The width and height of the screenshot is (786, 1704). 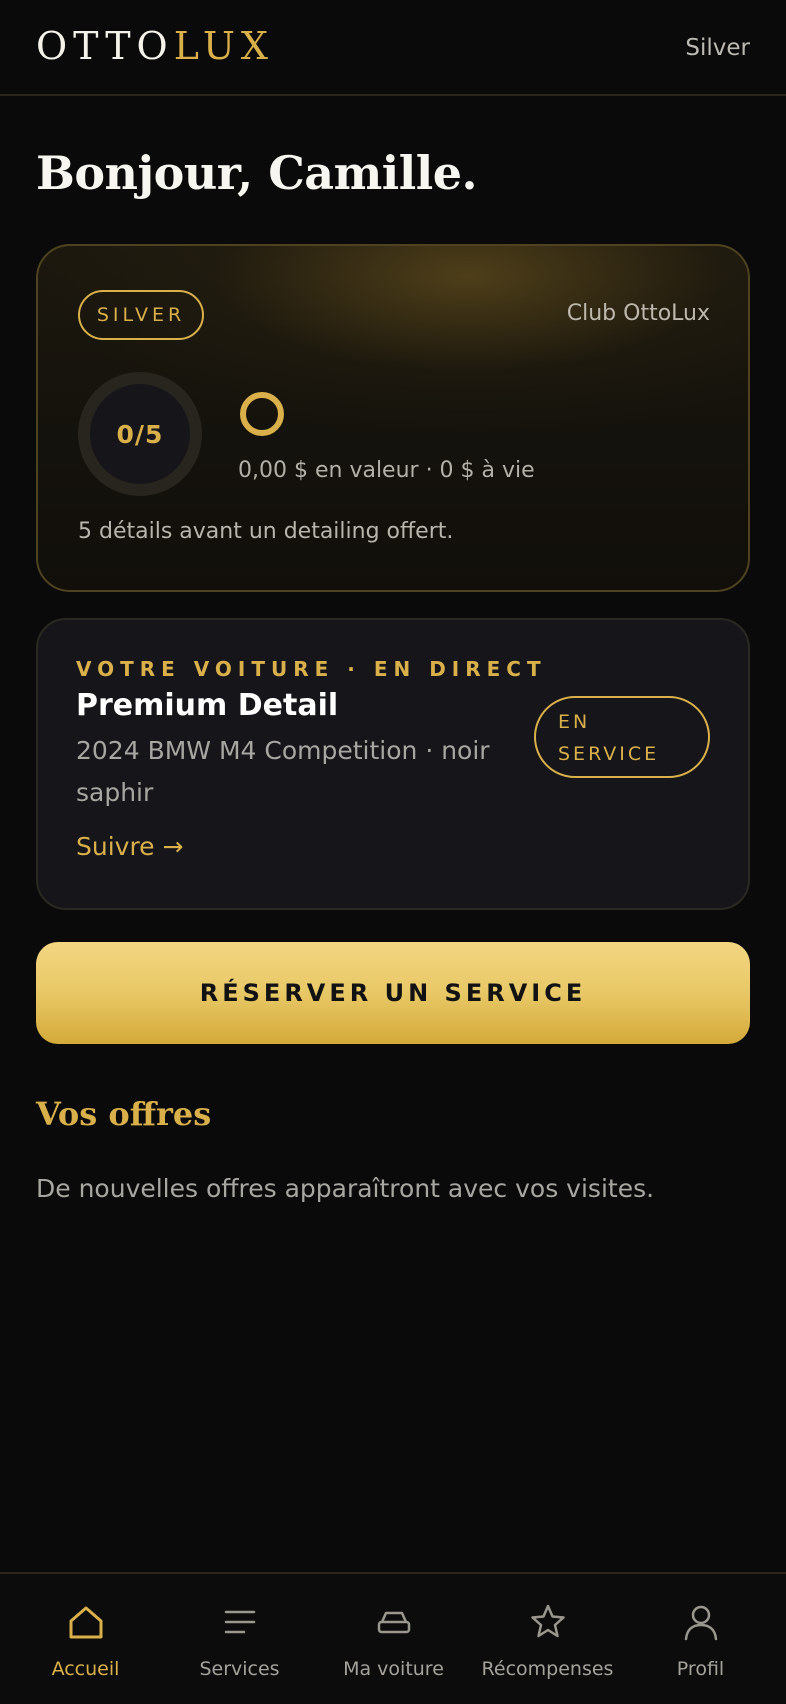 What do you see at coordinates (105, 46) in the screenshot?
I see `logo-text-otto: OTTO` at bounding box center [105, 46].